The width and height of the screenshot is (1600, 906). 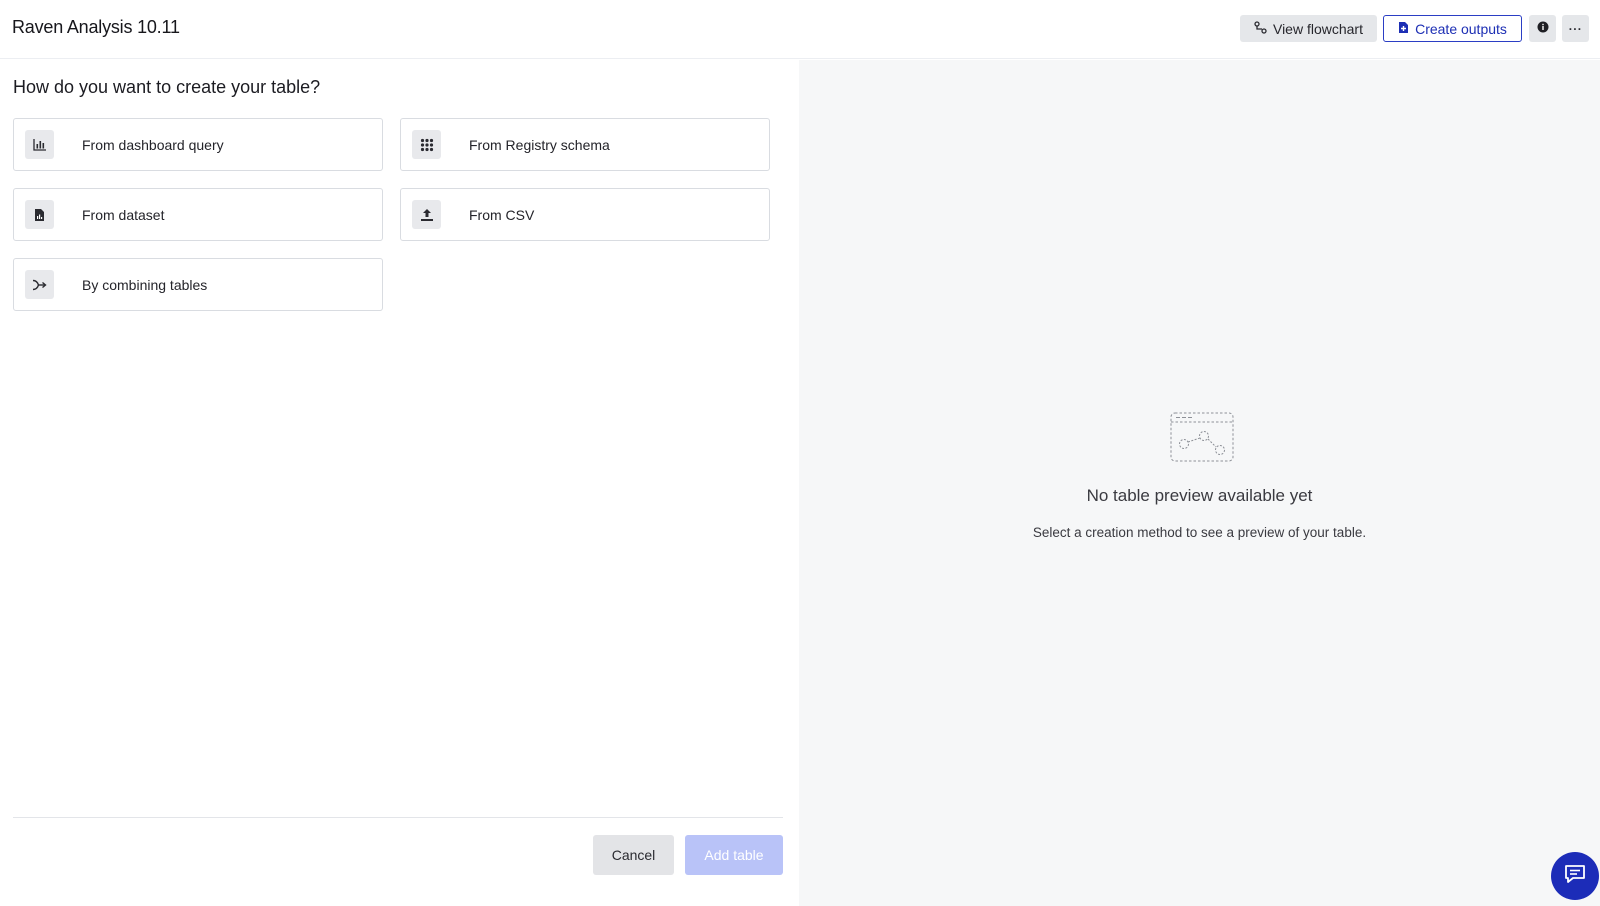 What do you see at coordinates (1317, 28) in the screenshot?
I see `view-flowchart-label: View flowchart` at bounding box center [1317, 28].